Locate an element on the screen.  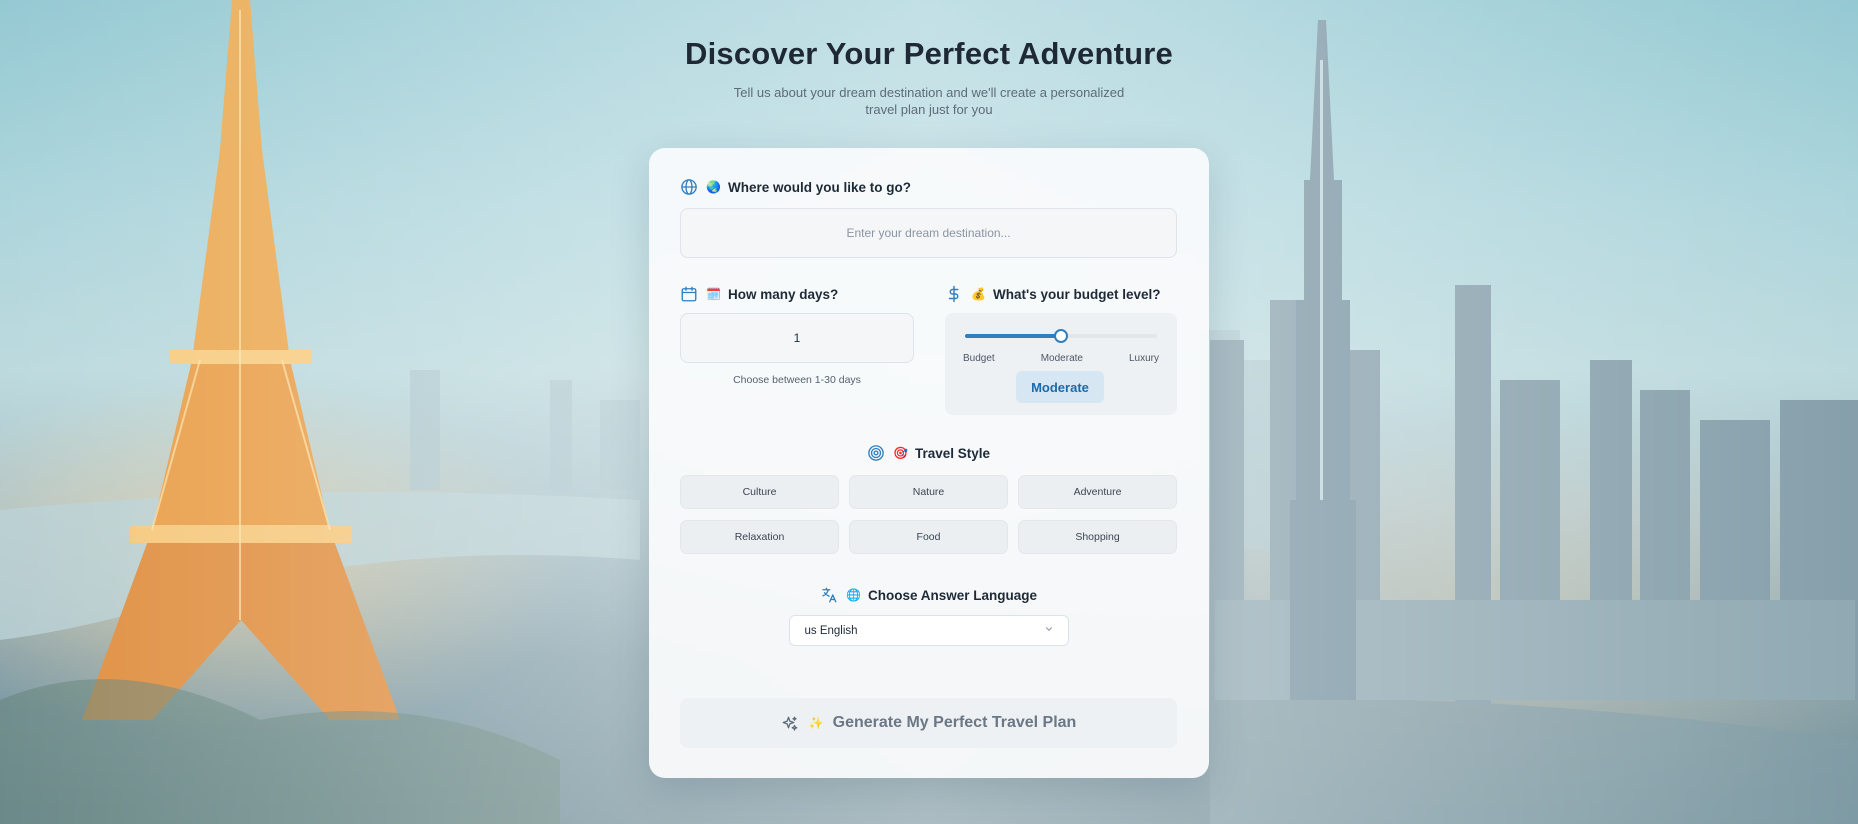
destination-input is located at coordinates (928, 233).